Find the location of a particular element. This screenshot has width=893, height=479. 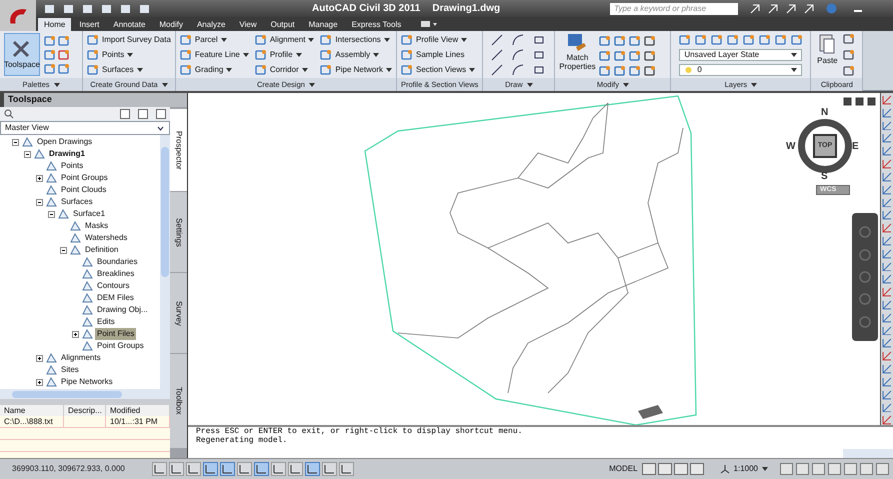

tree-item: Surfaces is located at coordinates (77, 202).